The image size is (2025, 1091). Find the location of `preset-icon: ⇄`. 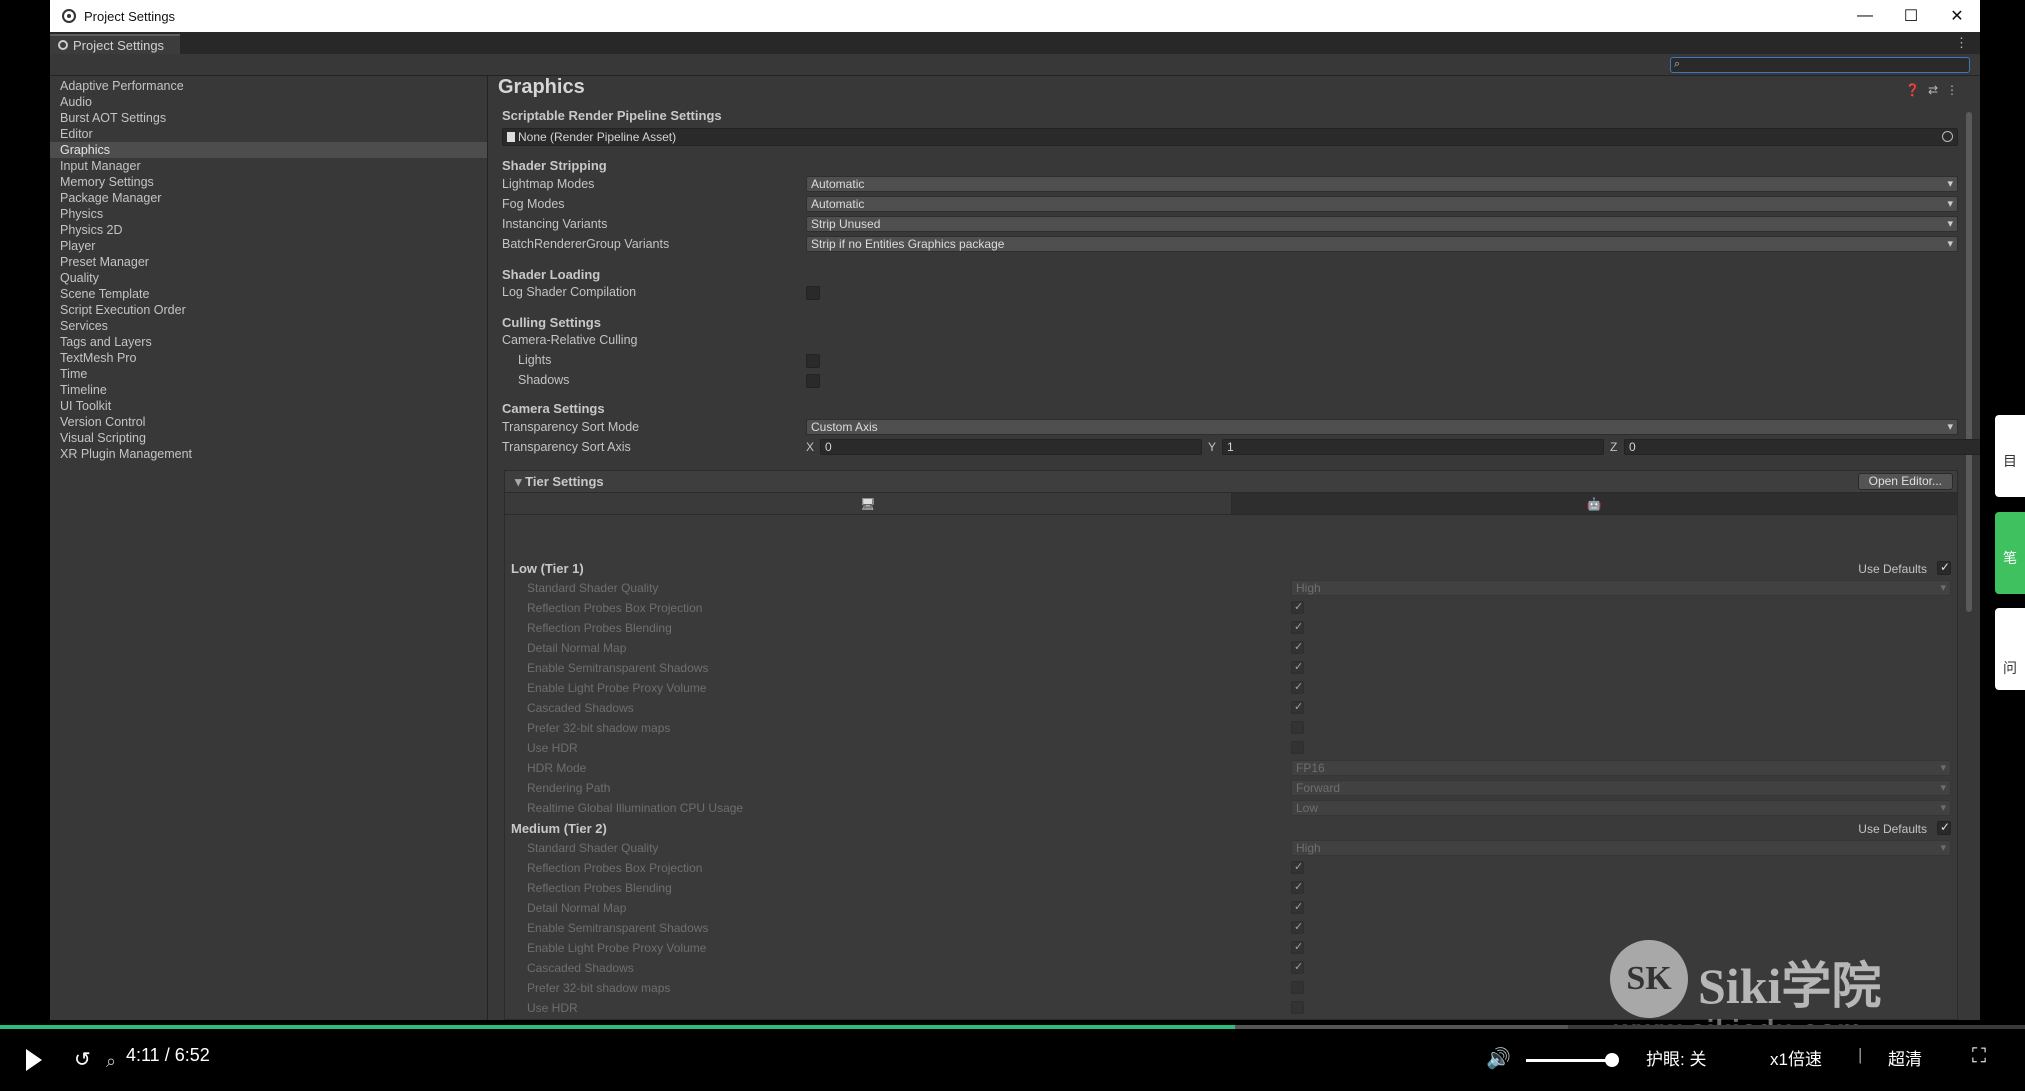

preset-icon: ⇄ is located at coordinates (1933, 90).